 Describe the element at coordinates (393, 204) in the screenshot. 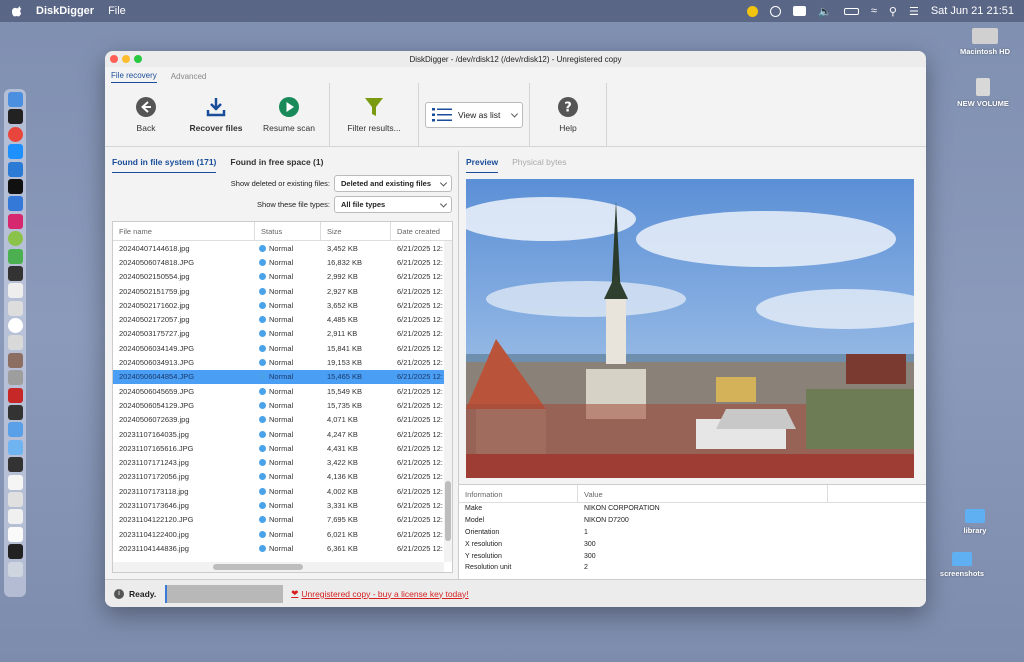

I see `filter-types-select: All file types` at that location.